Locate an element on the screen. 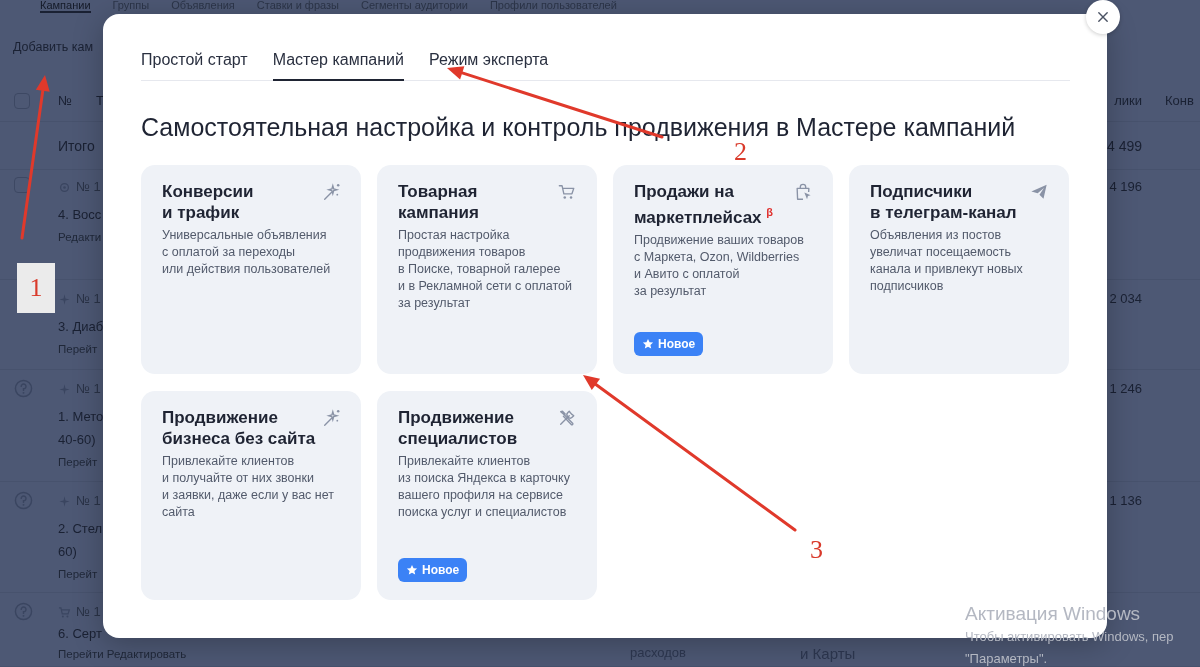 The height and width of the screenshot is (667, 1200). card-description: Объявления из постов увеличат посещаемость канала и привлекут новых подписчиков is located at coordinates (947, 261).